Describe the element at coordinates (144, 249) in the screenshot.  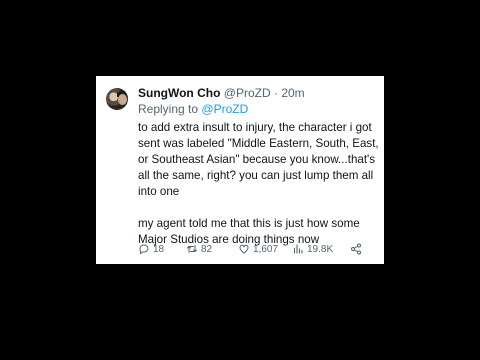
I see `speech-bubble-icon` at that location.